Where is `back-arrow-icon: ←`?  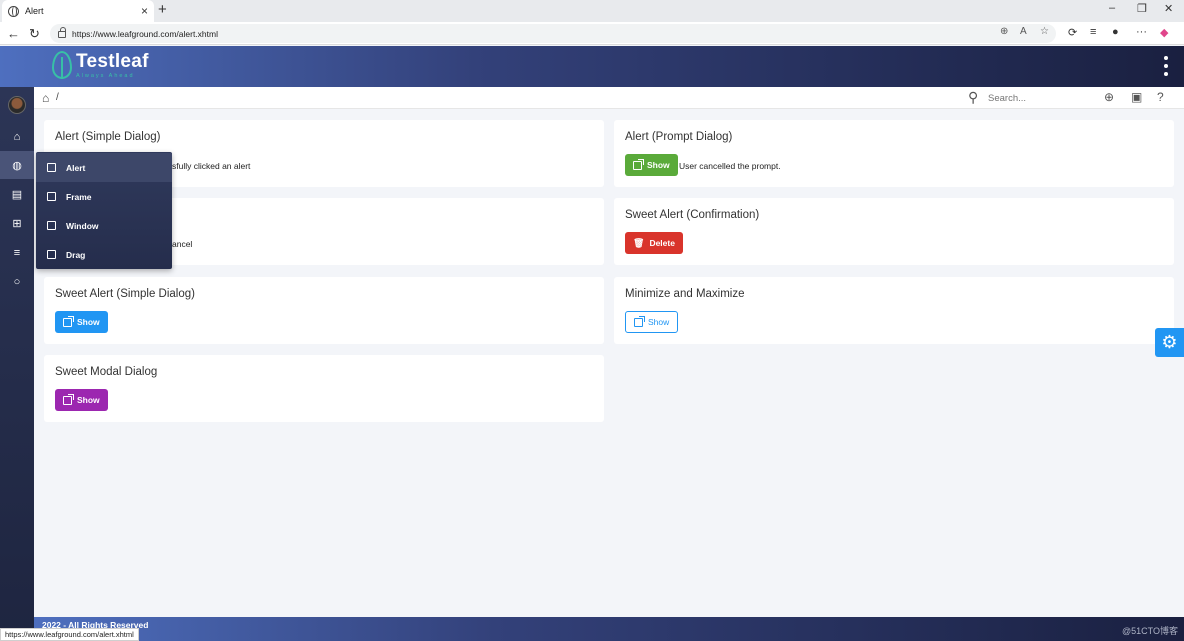 back-arrow-icon: ← is located at coordinates (13, 33).